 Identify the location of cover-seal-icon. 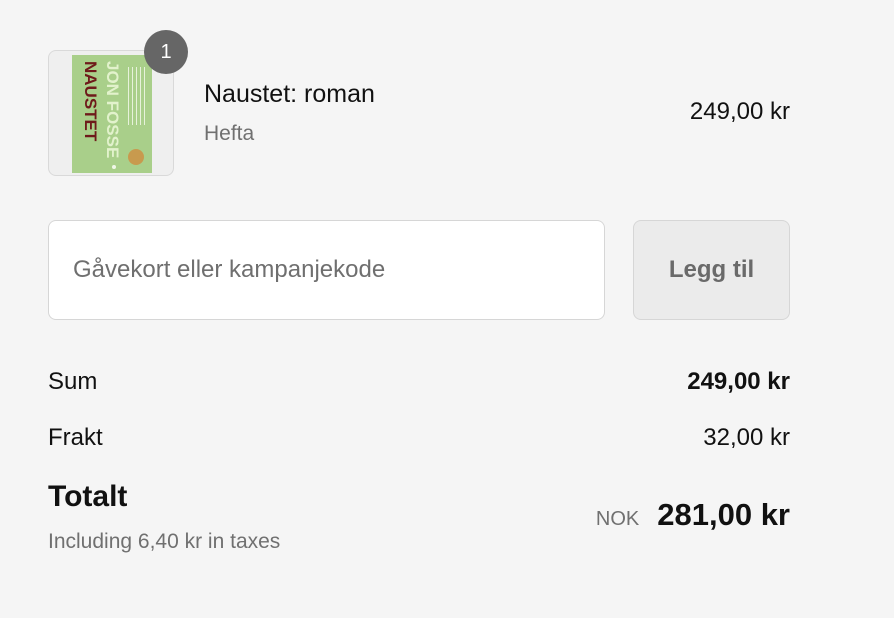
(136, 157).